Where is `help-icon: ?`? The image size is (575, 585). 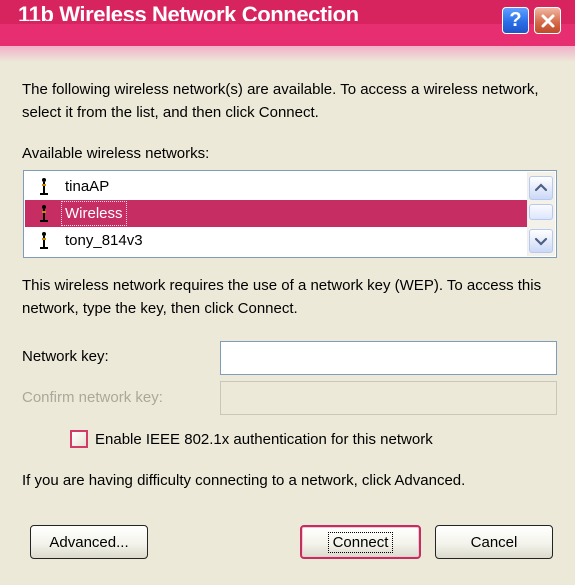
help-icon: ? is located at coordinates (515, 20).